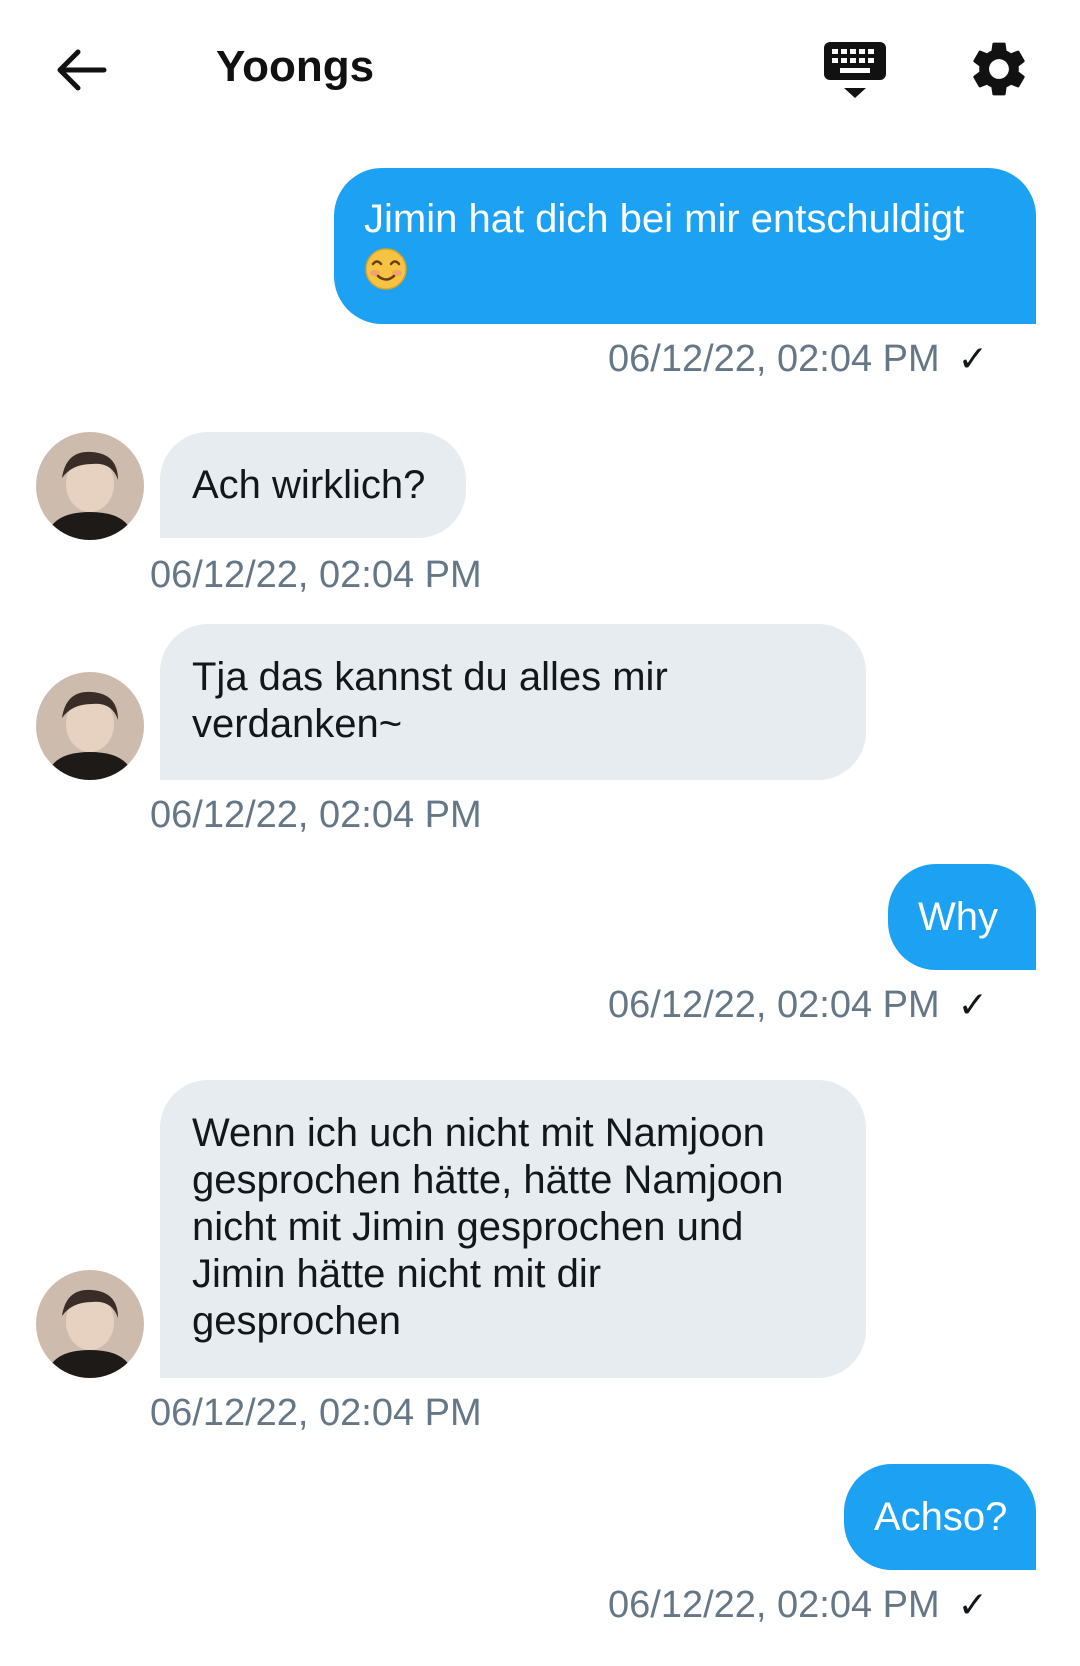 The width and height of the screenshot is (1080, 1666). I want to click on keyboard-button, so click(855, 71).